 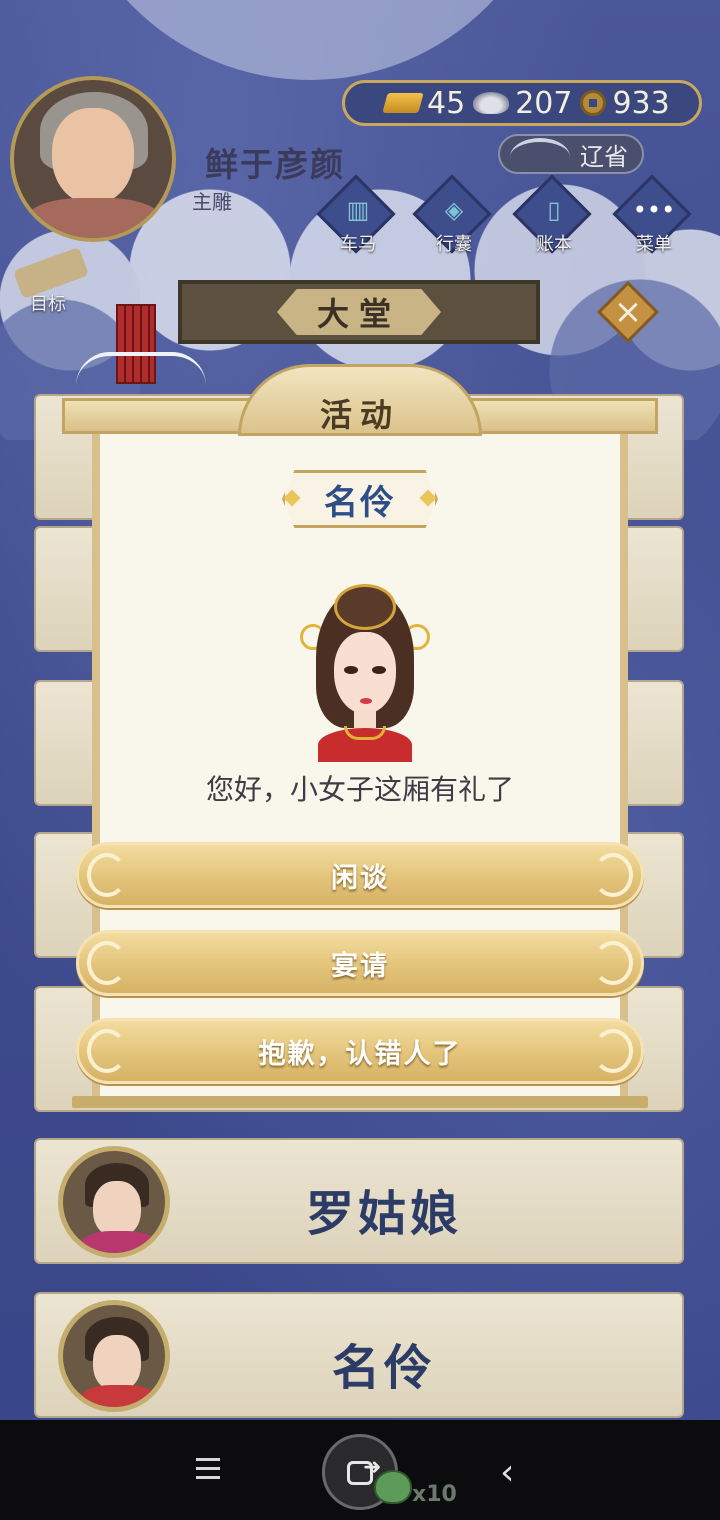 I want to click on province-button: 辽省, so click(x=571, y=154).